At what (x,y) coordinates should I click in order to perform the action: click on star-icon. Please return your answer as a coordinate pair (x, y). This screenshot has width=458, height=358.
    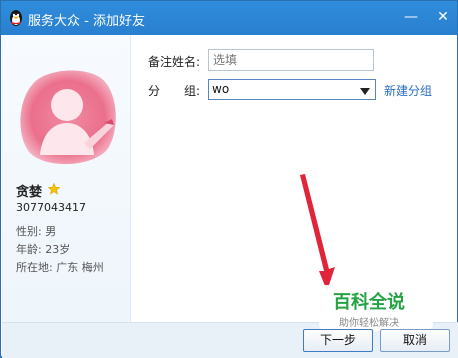
    Looking at the image, I should click on (54, 188).